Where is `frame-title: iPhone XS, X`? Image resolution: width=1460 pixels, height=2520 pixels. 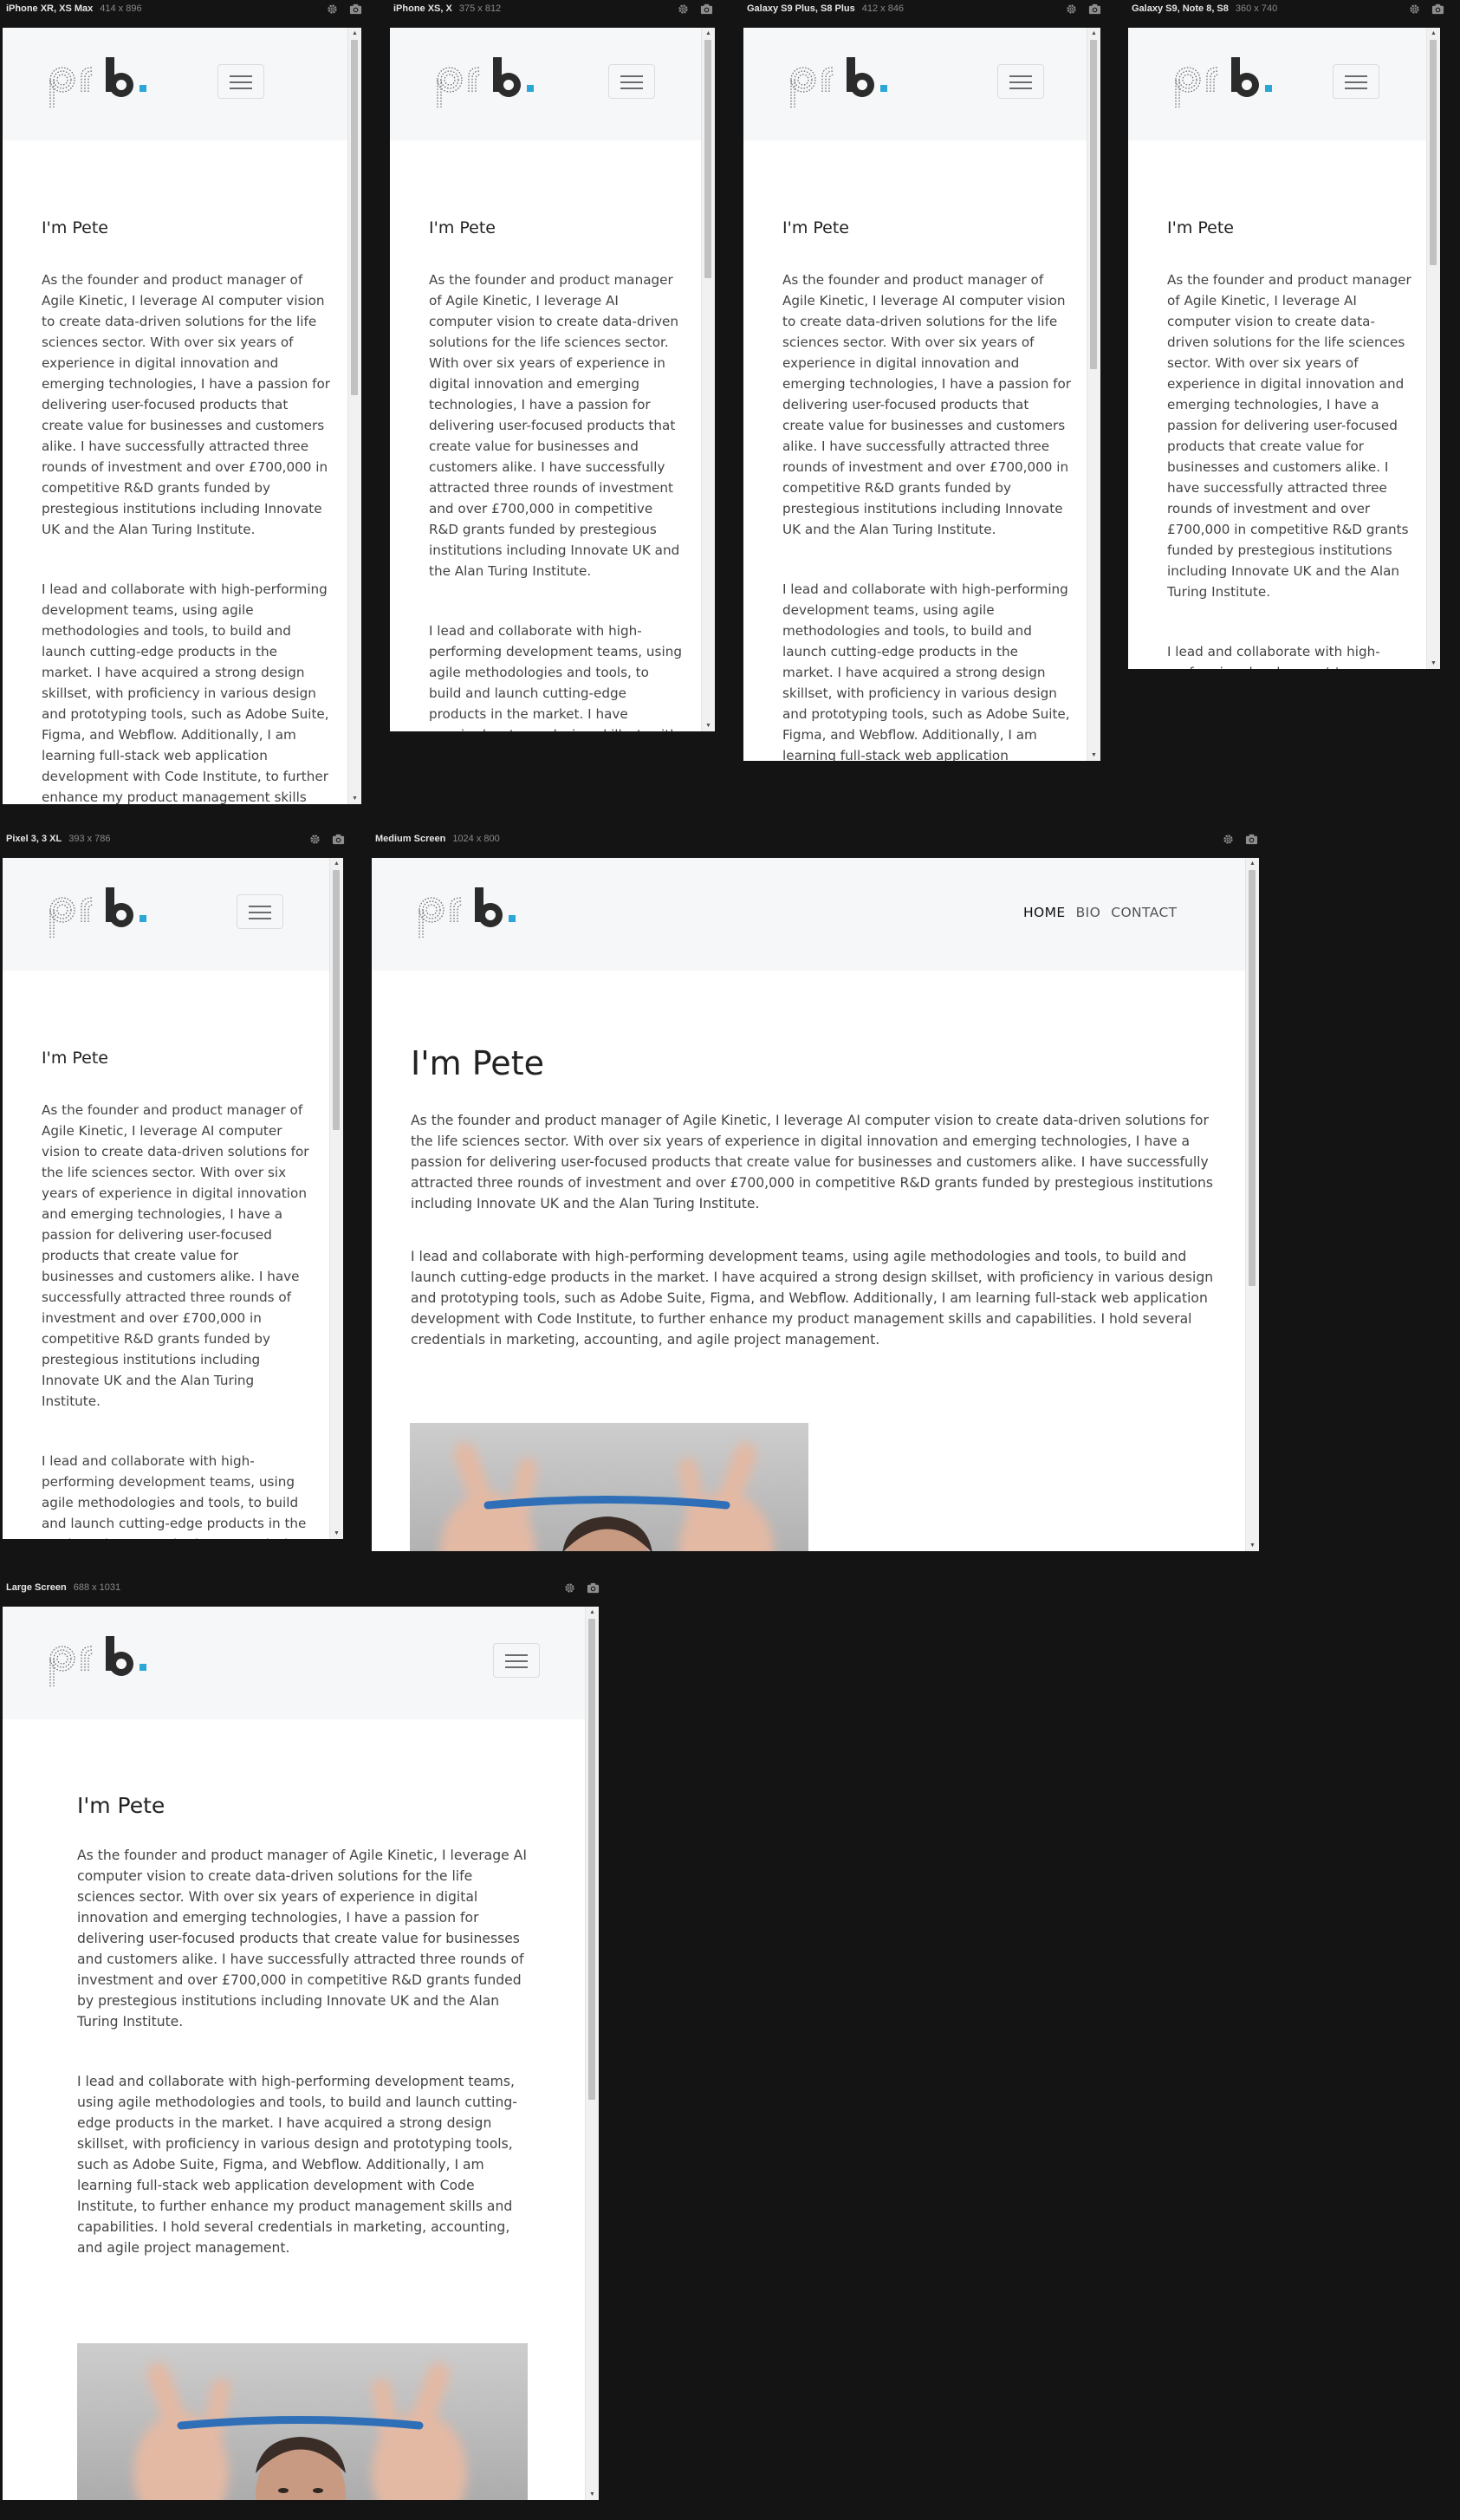
frame-title: iPhone XS, X is located at coordinates (423, 8).